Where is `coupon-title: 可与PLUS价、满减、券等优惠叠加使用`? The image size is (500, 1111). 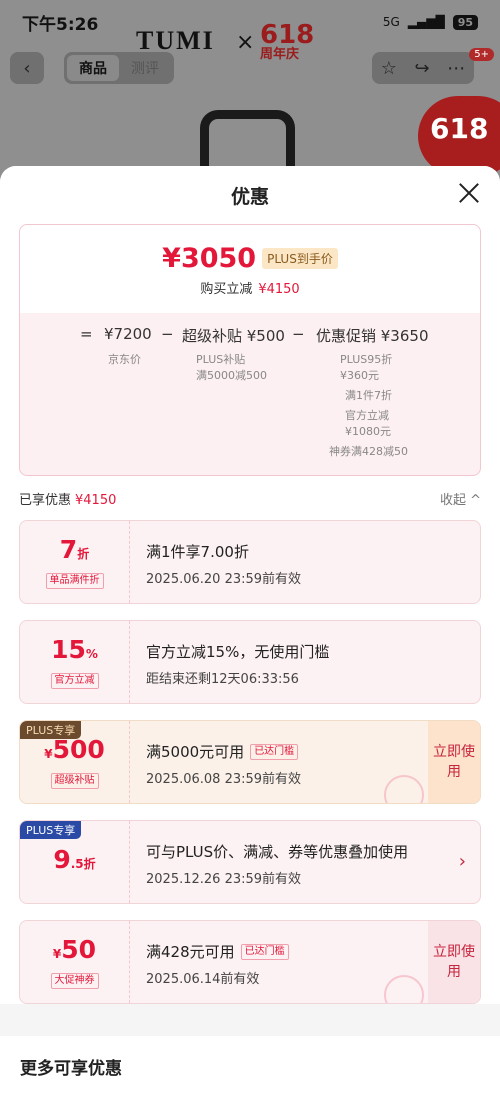
coupon-title: 可与PLUS价、满减、券等优惠叠加使用 is located at coordinates (277, 852).